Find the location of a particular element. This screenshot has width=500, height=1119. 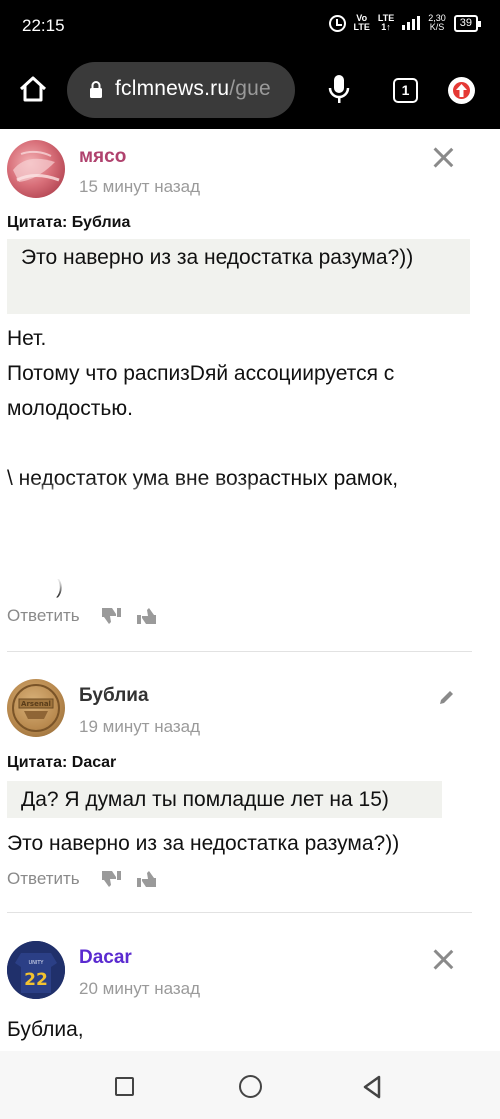

quote-box: Да? Я думал ты помладше лет на 15) is located at coordinates (224, 799).